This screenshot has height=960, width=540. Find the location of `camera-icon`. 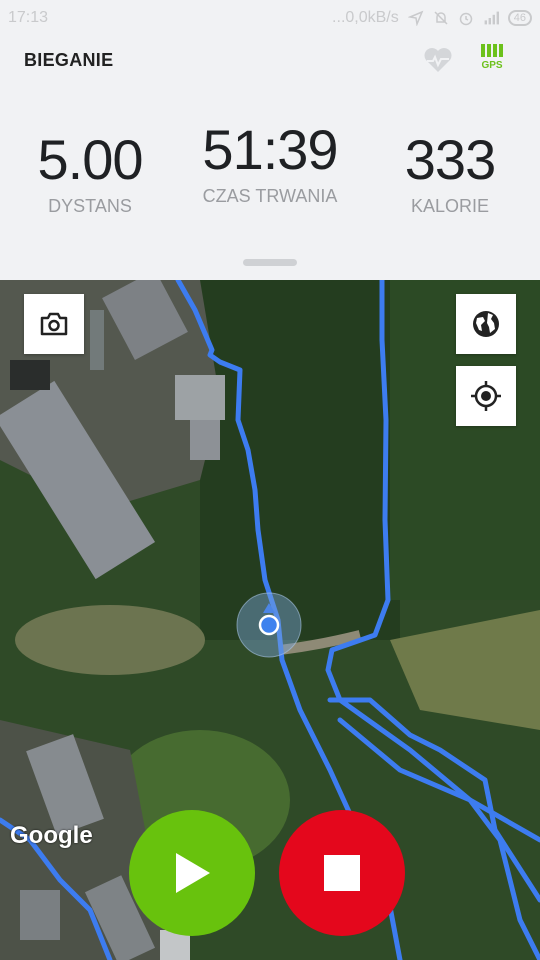

camera-icon is located at coordinates (54, 324).